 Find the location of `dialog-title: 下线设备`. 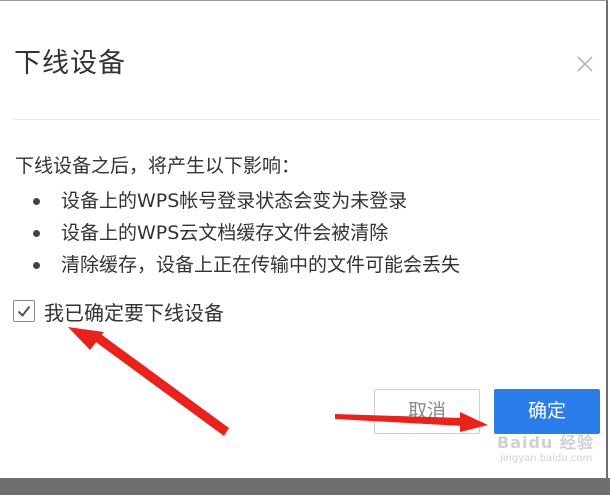

dialog-title: 下线设备 is located at coordinates (70, 63).